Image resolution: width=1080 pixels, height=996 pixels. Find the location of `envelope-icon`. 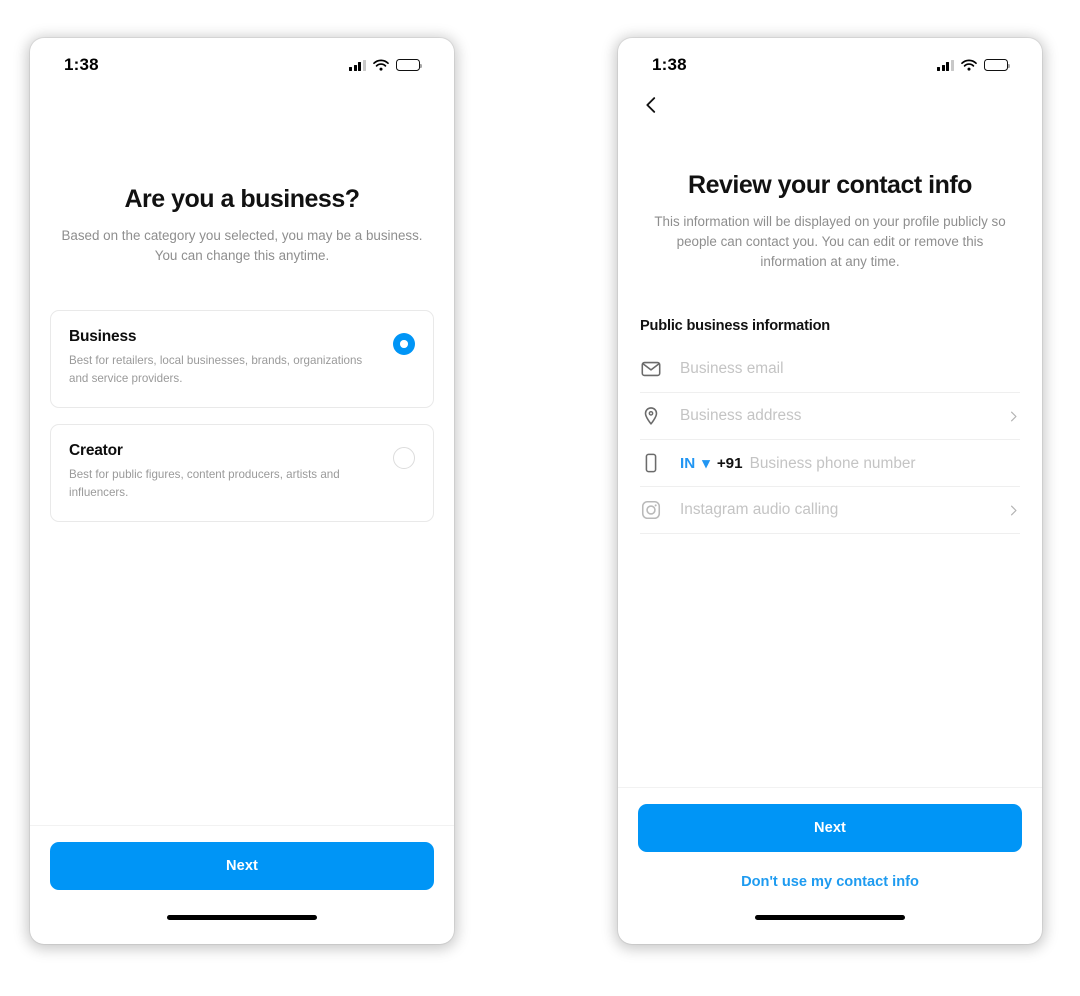

envelope-icon is located at coordinates (651, 369).